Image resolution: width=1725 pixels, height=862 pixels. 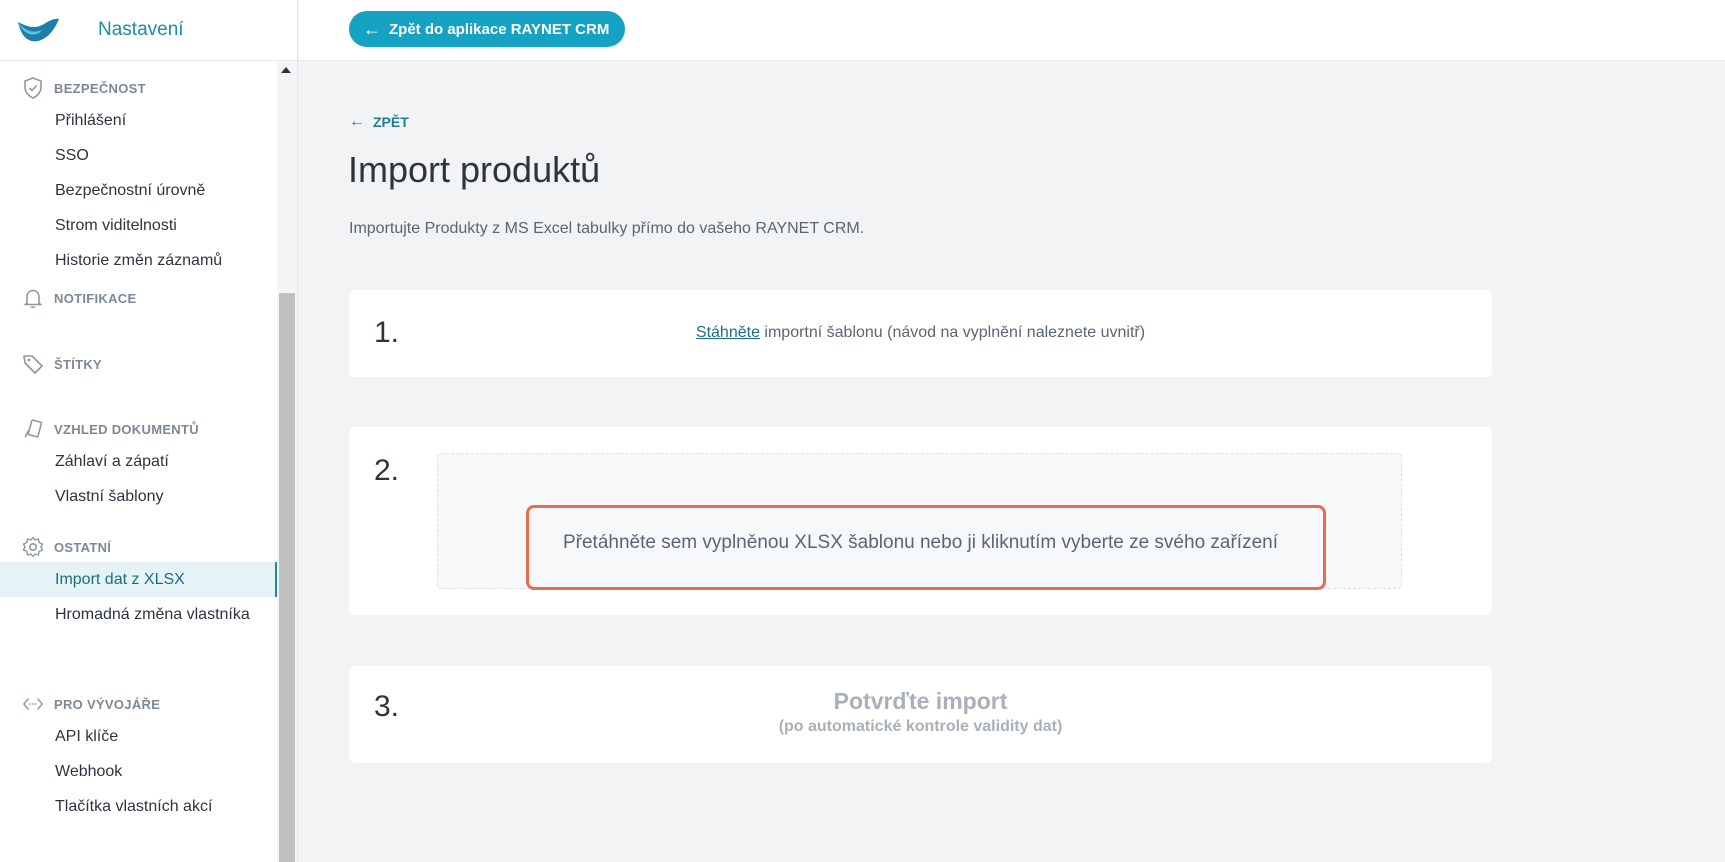 What do you see at coordinates (499, 29) in the screenshot?
I see `back-to-app-label: Zpět do aplikace RAYNET CRM` at bounding box center [499, 29].